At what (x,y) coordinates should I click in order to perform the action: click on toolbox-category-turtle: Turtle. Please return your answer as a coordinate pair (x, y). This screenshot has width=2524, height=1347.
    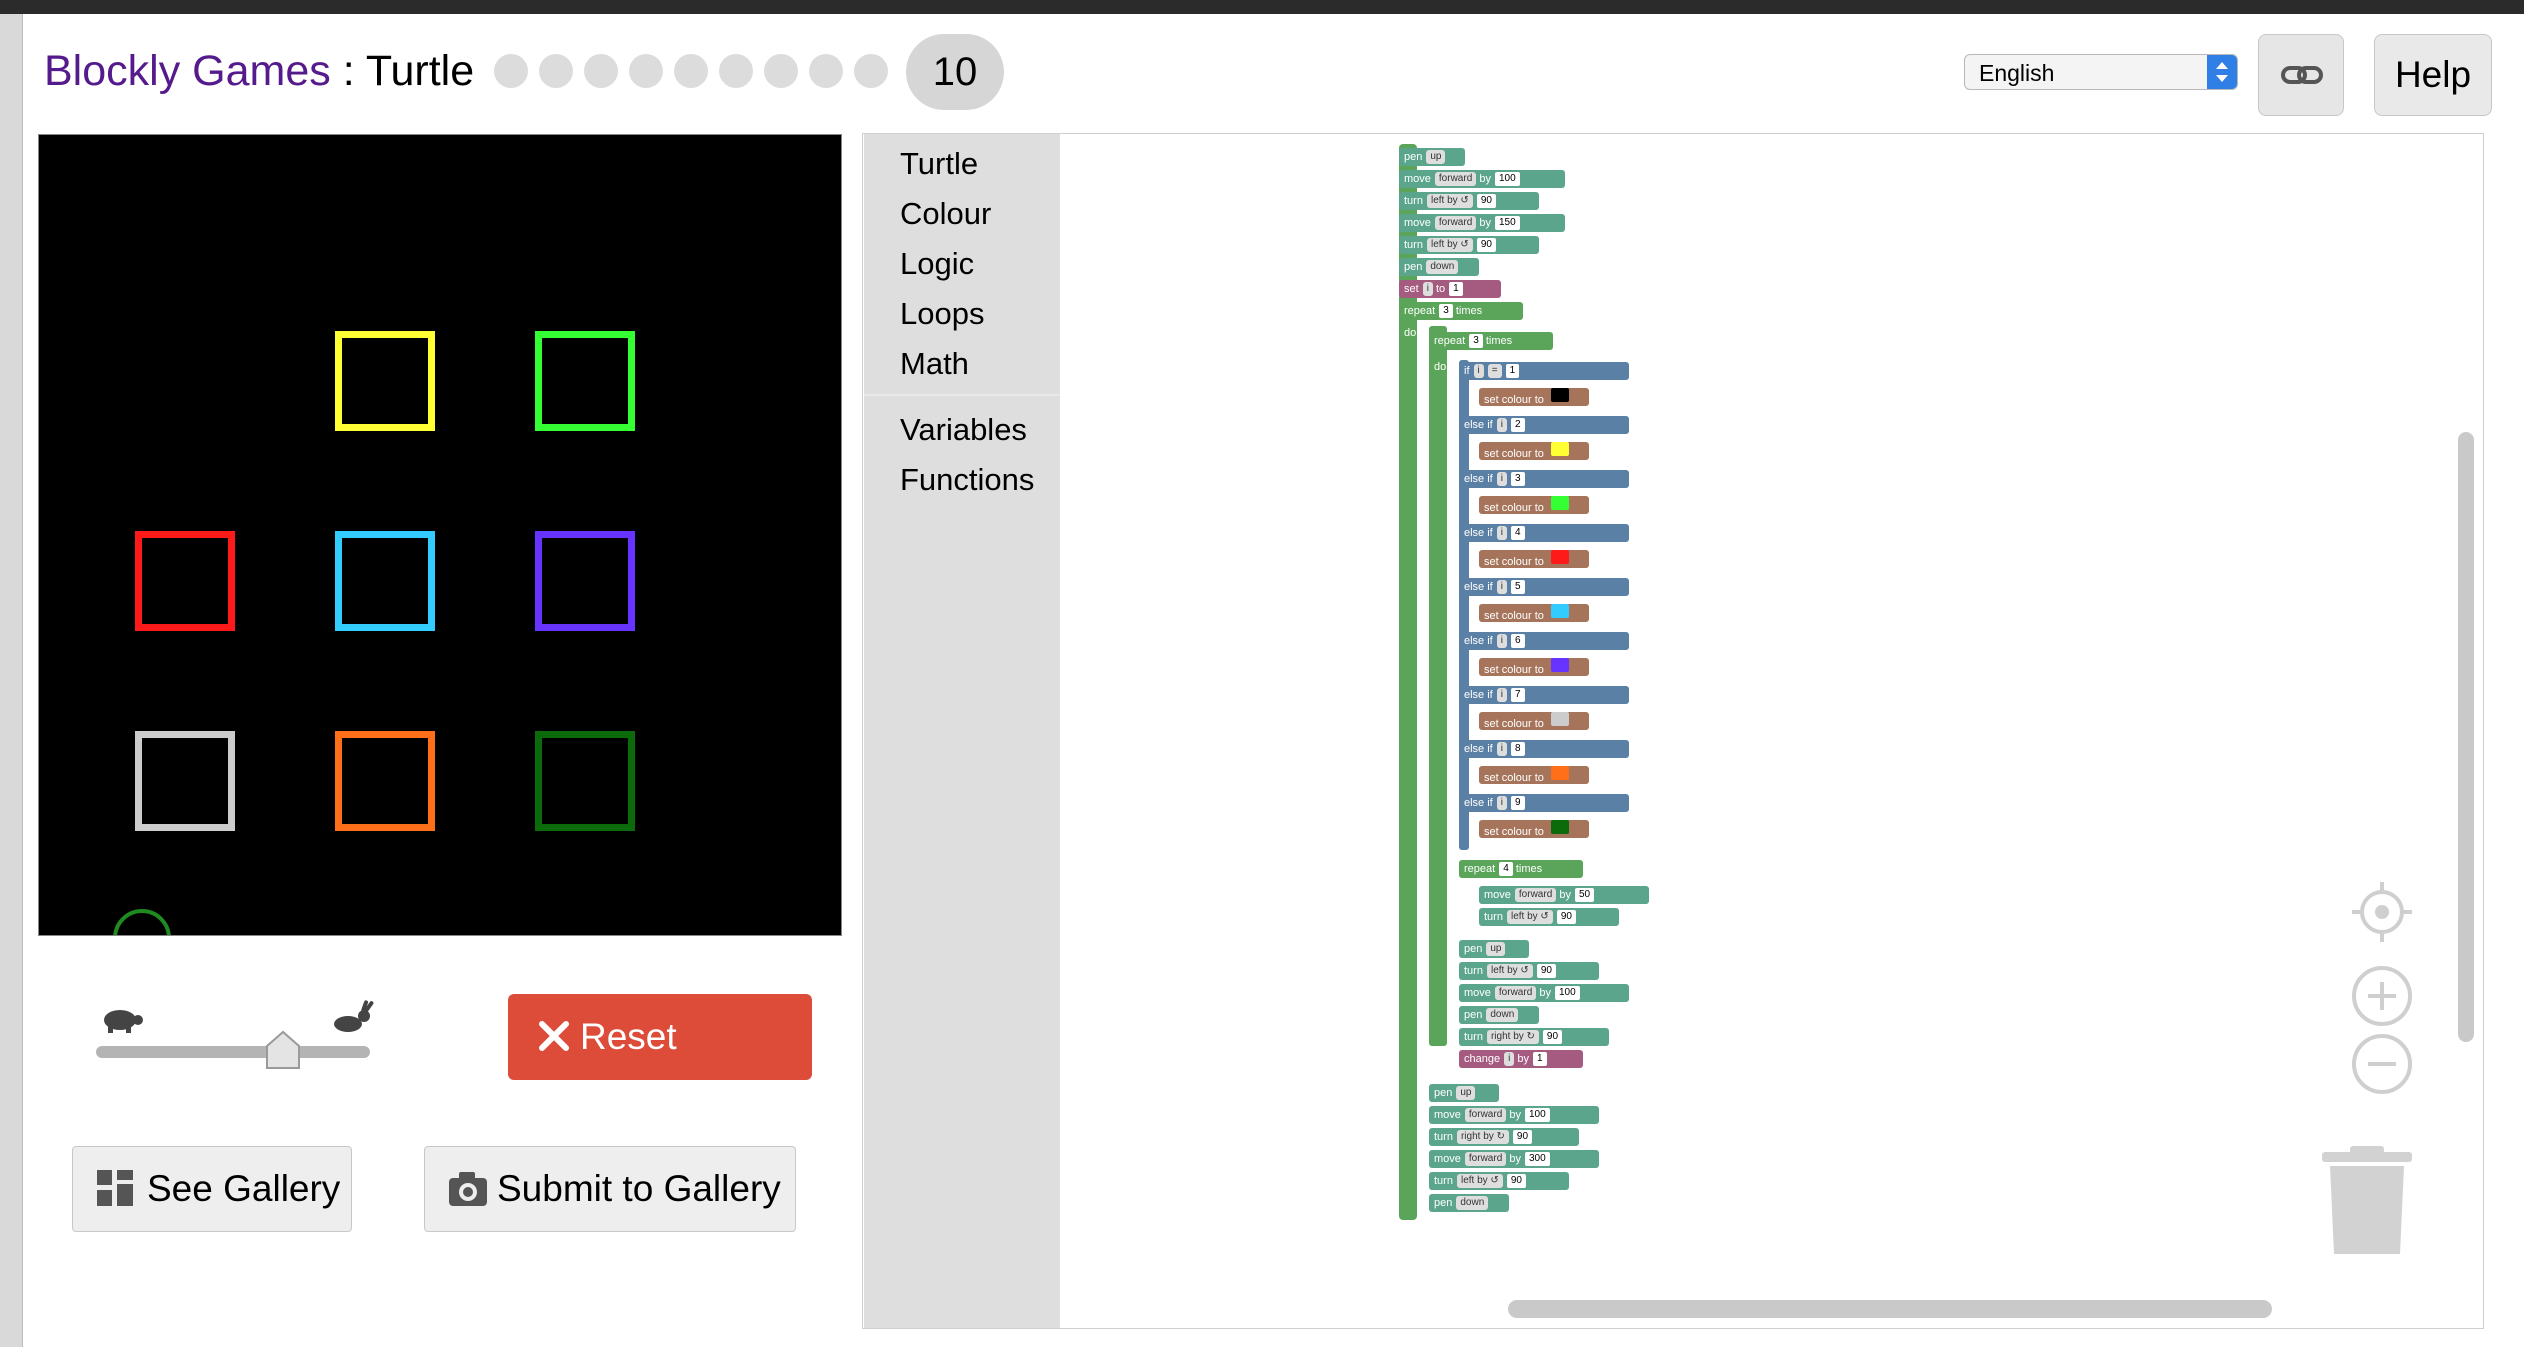
    Looking at the image, I should click on (939, 164).